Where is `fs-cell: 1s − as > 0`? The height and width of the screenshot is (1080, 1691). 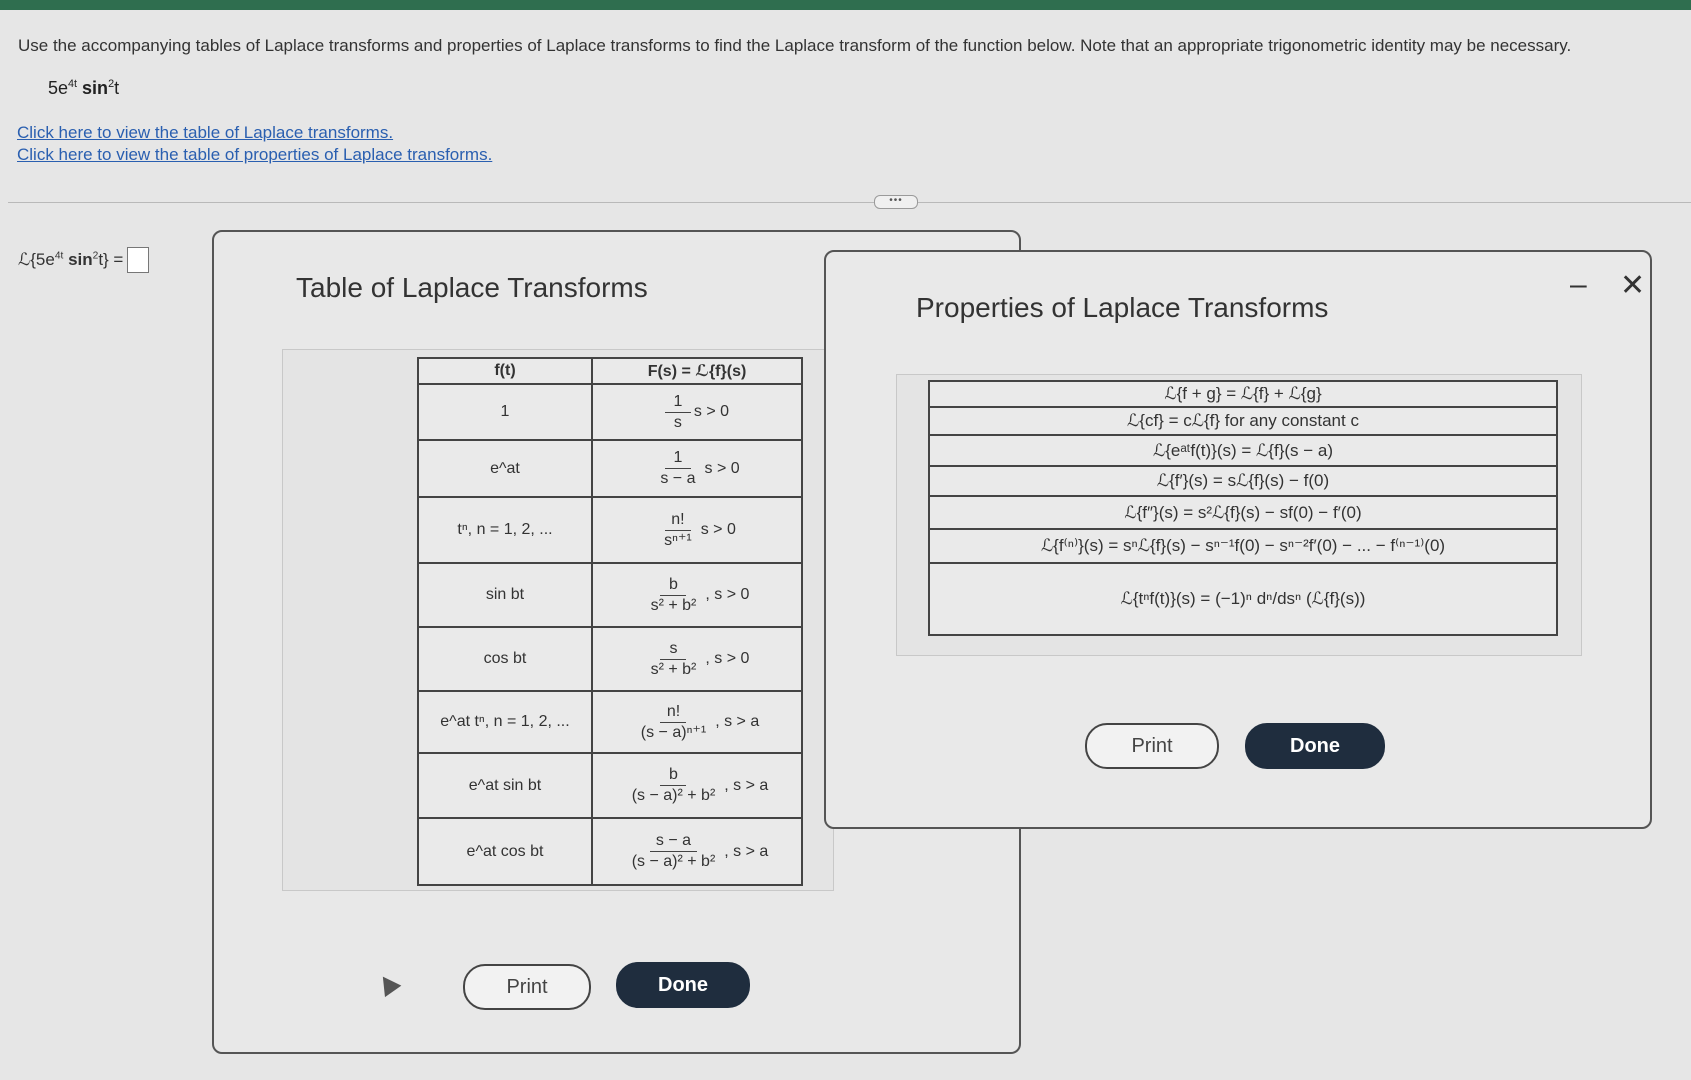
fs-cell: 1s − as > 0 is located at coordinates (697, 468).